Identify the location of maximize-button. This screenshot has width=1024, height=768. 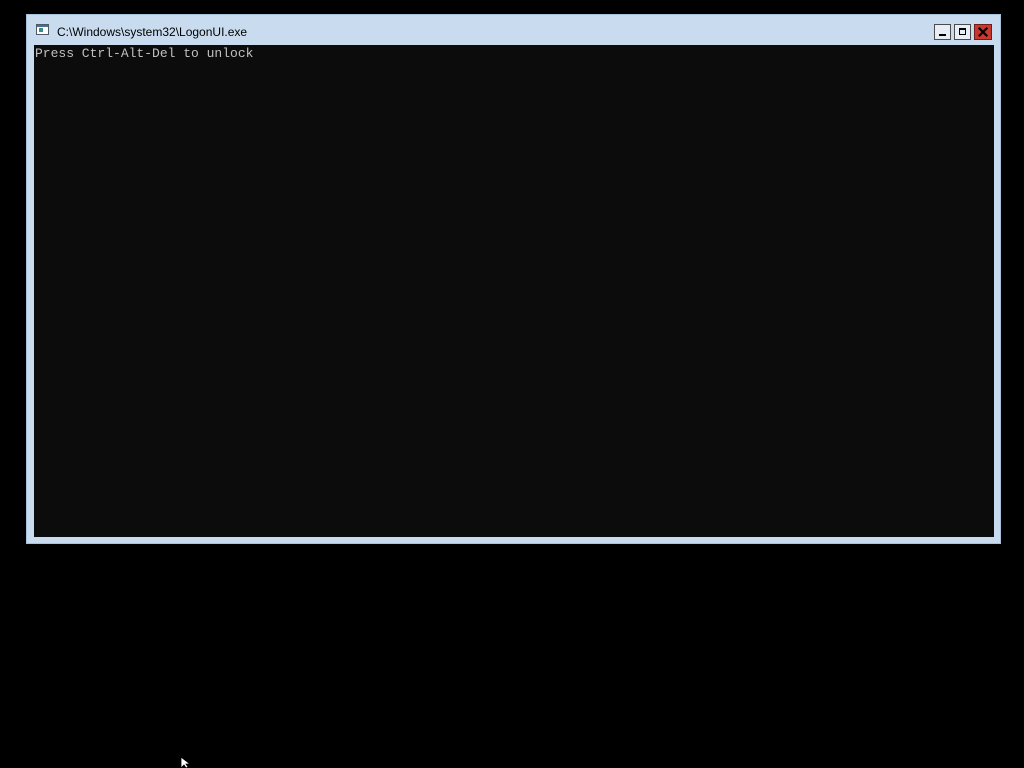
(962, 32).